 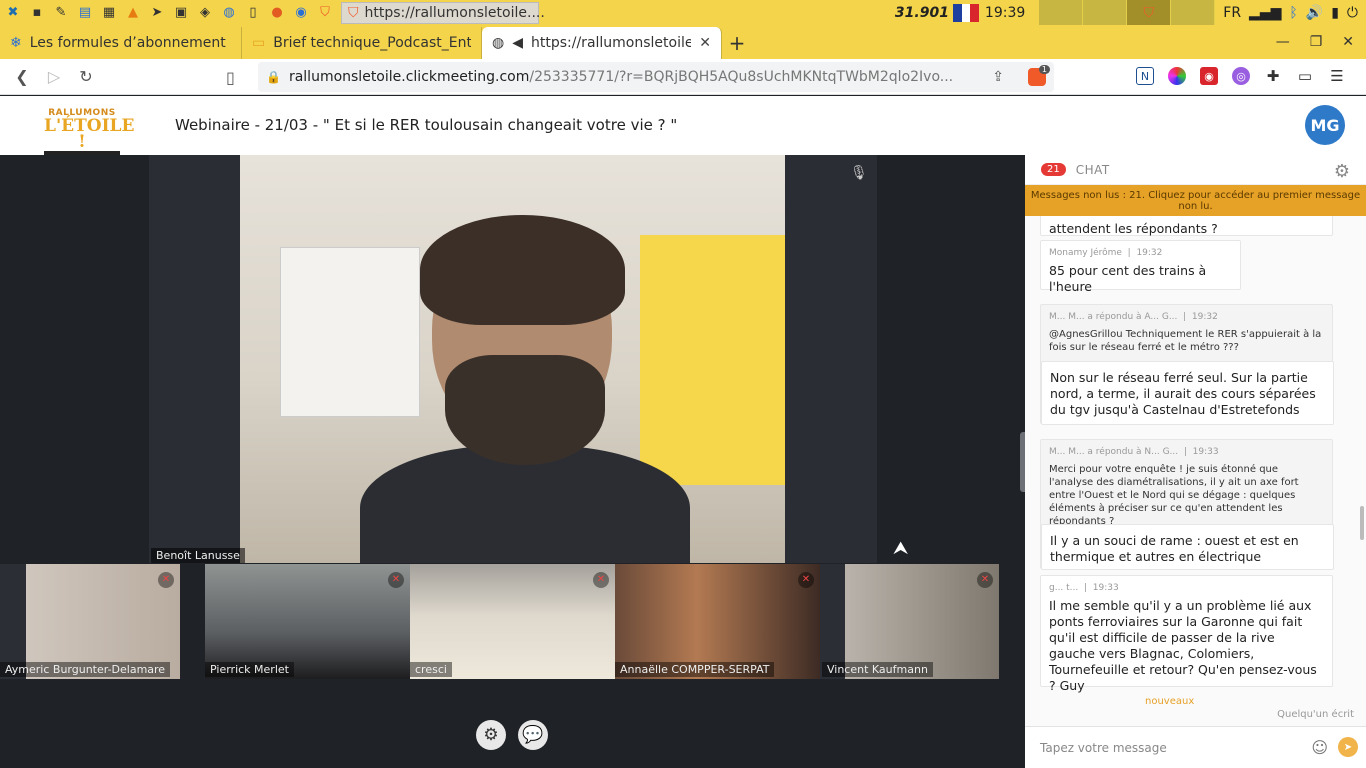 I want to click on color-extension-icon, so click(x=1177, y=76).